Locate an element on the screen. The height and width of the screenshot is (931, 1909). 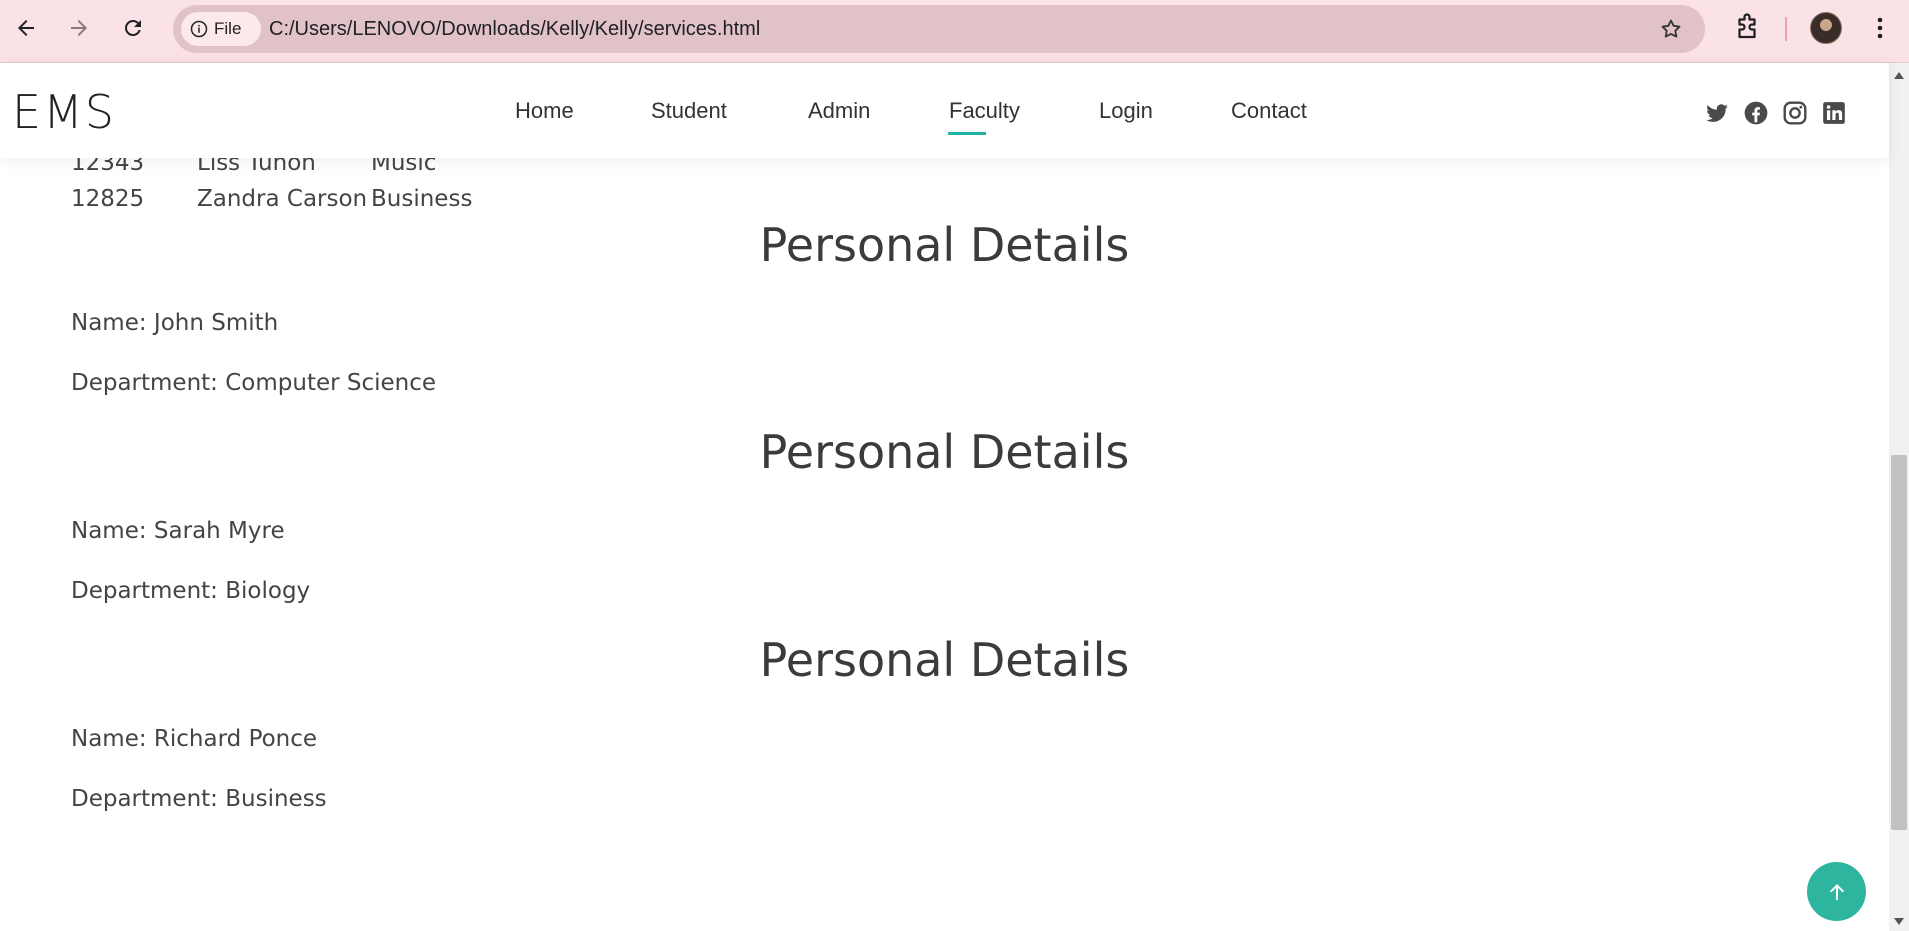
scroll-down-arrow-icon is located at coordinates (1899, 921).